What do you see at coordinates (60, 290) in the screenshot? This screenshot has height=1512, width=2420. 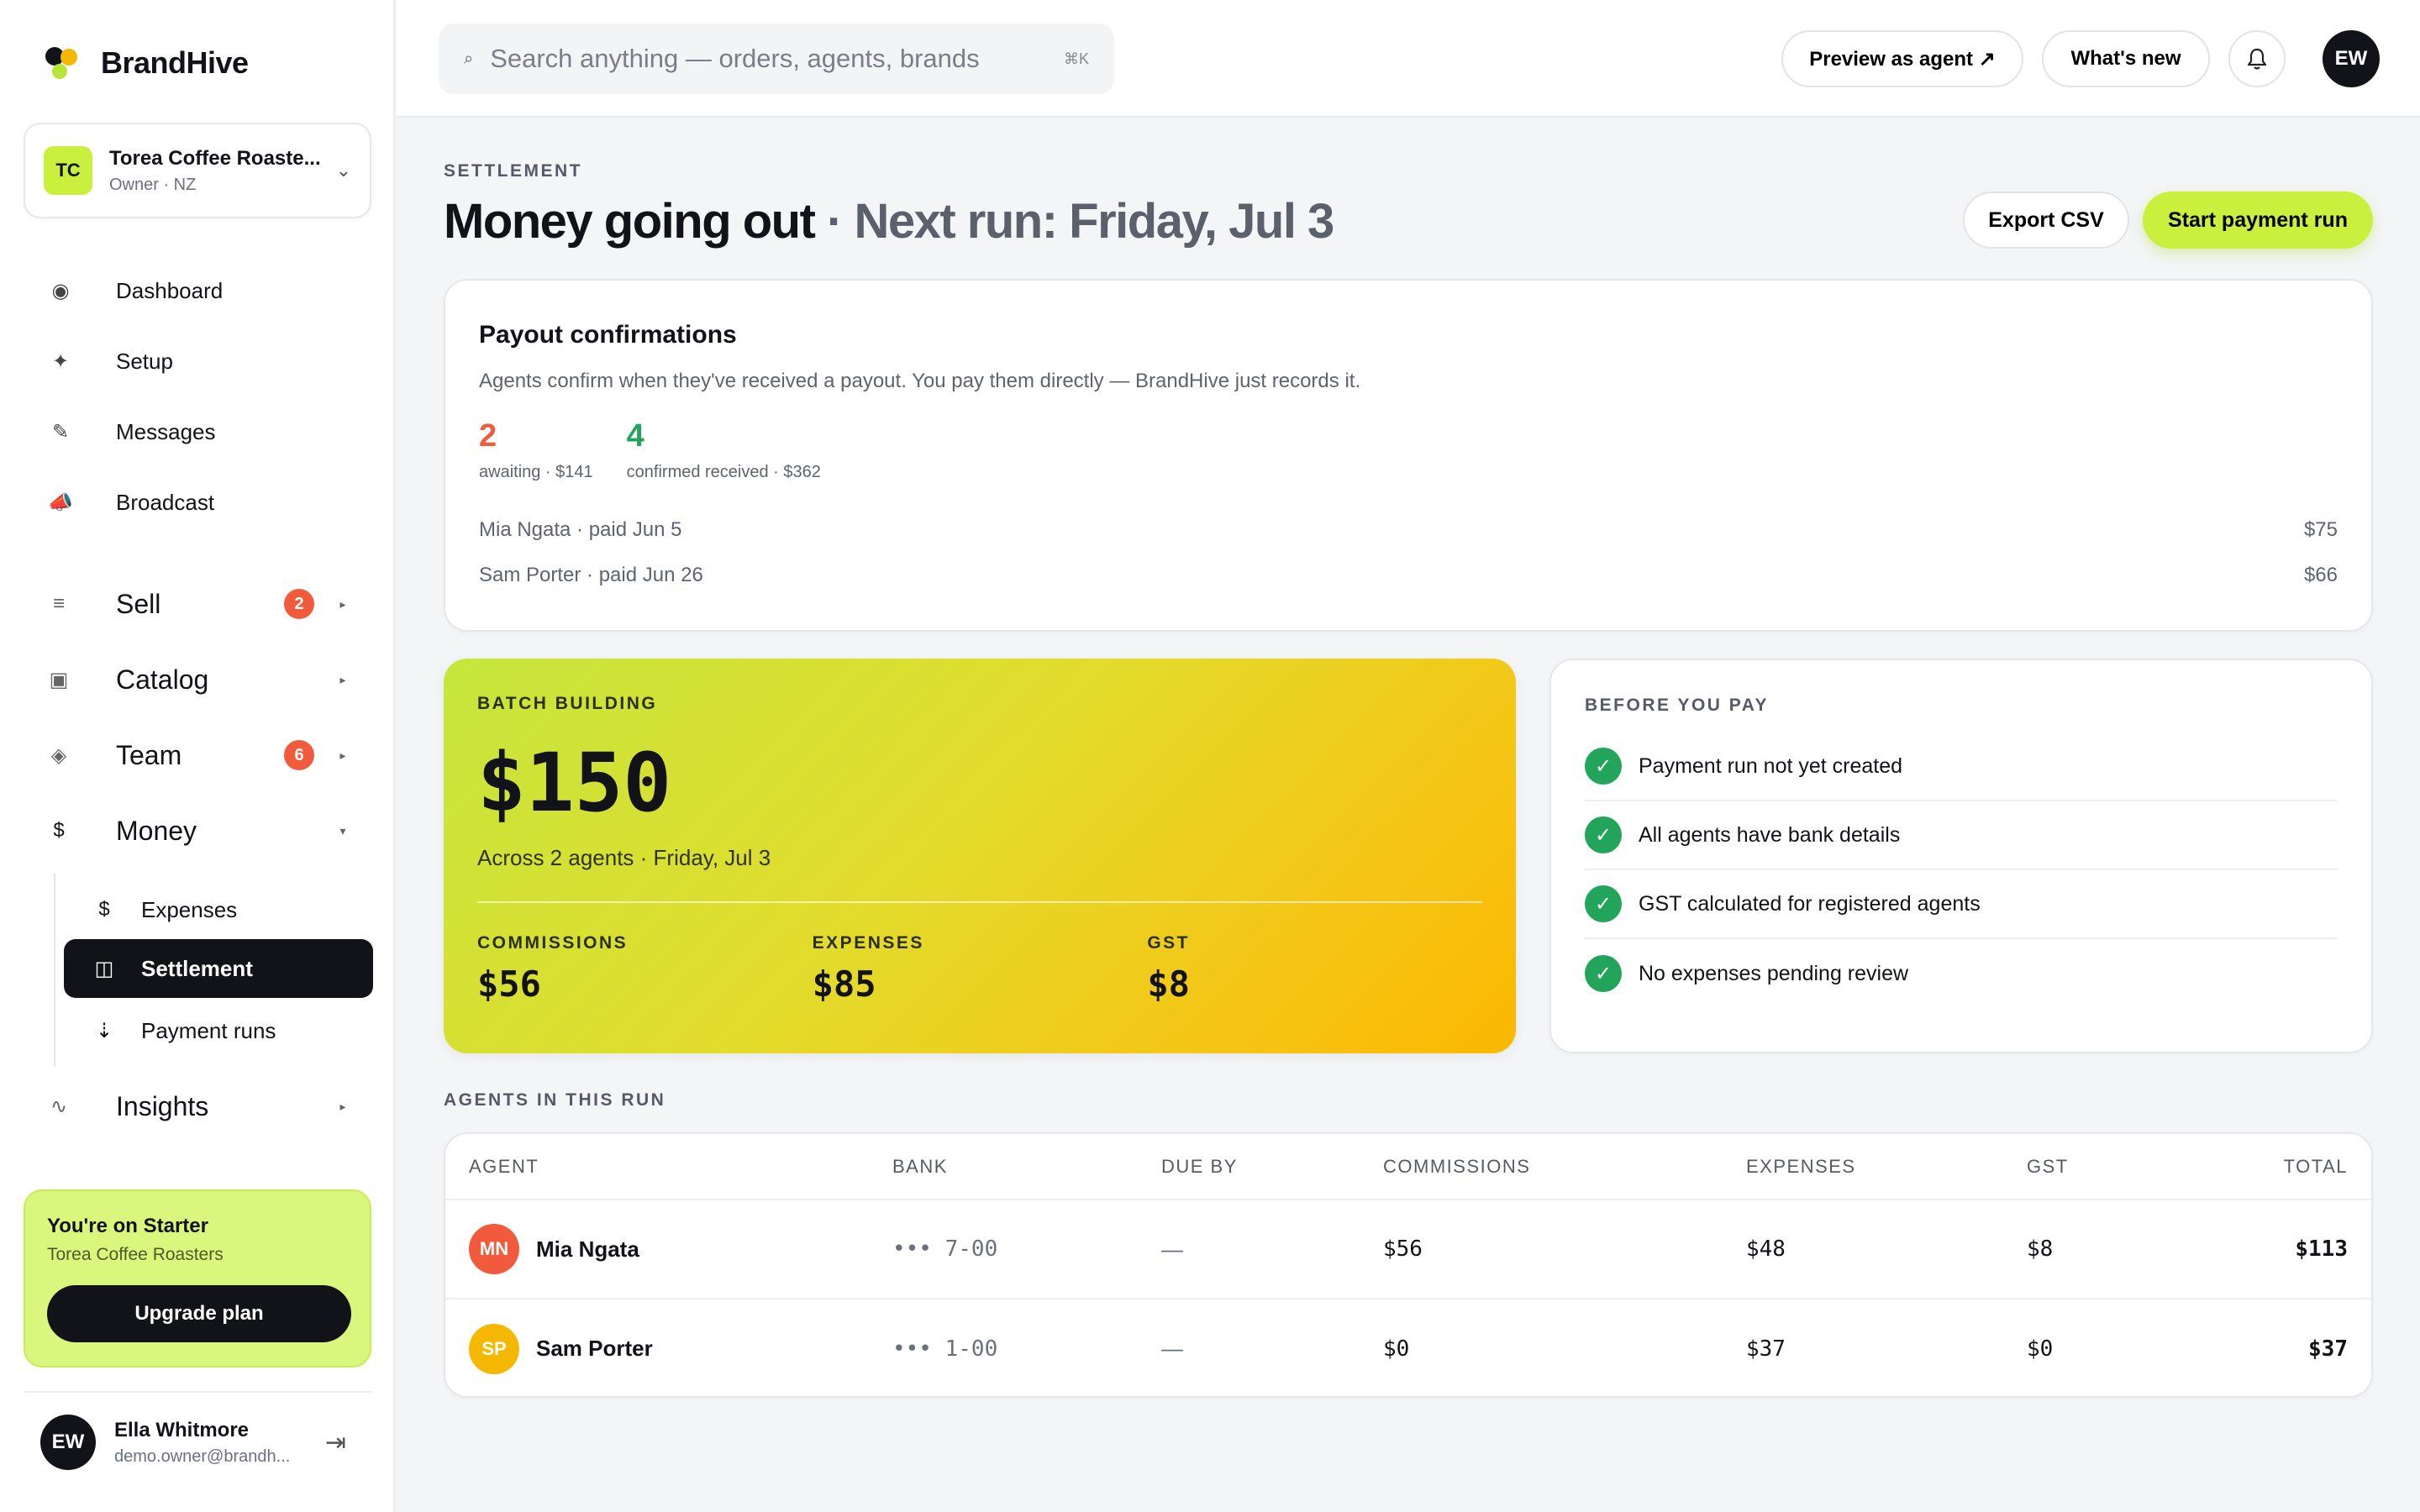 I see `dashboard-icon: ◉` at bounding box center [60, 290].